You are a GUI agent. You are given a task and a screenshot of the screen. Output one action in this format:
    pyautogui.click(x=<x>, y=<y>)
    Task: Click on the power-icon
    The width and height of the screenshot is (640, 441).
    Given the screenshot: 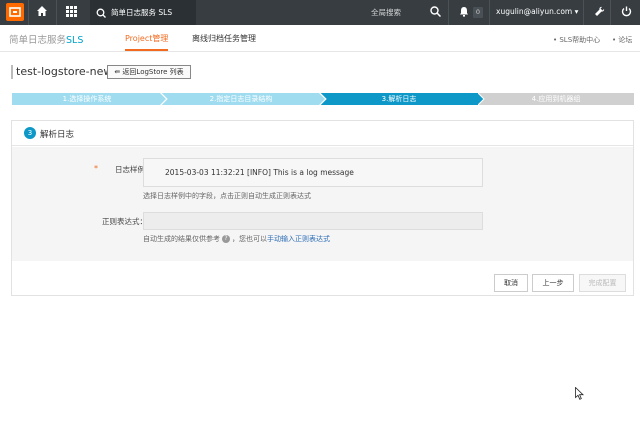 What is the action you would take?
    pyautogui.click(x=626, y=12)
    